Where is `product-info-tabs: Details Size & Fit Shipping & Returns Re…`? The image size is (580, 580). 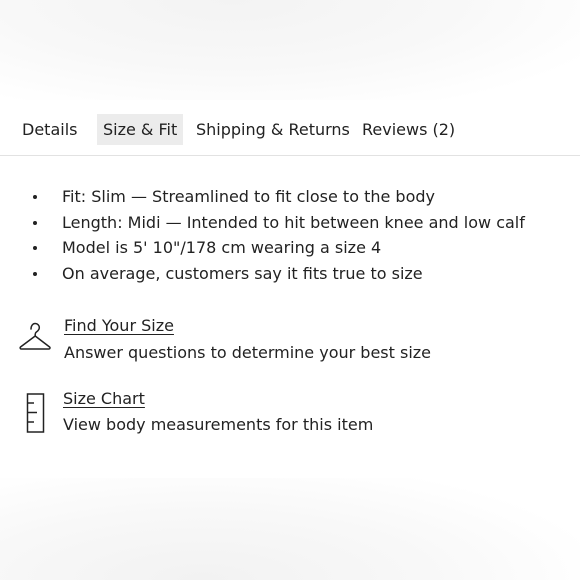
product-info-tabs: Details Size & Fit Shipping & Returns Re… is located at coordinates (290, 128).